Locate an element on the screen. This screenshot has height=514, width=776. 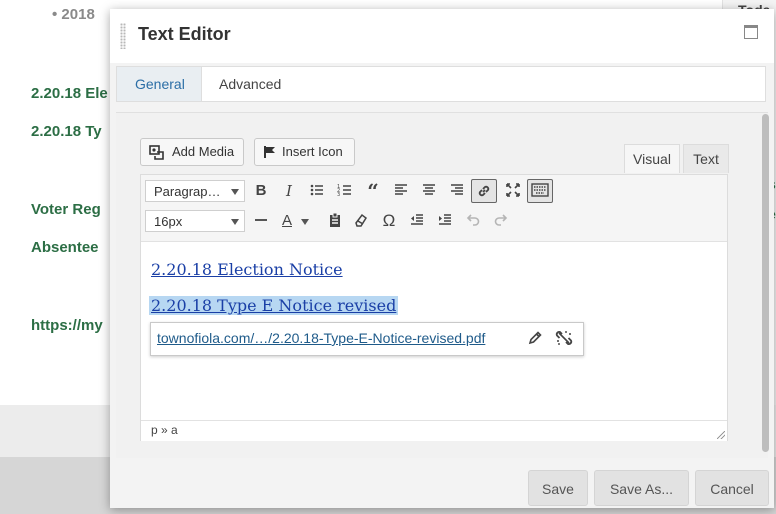
numbered-list-icon: 123 is located at coordinates (345, 191).